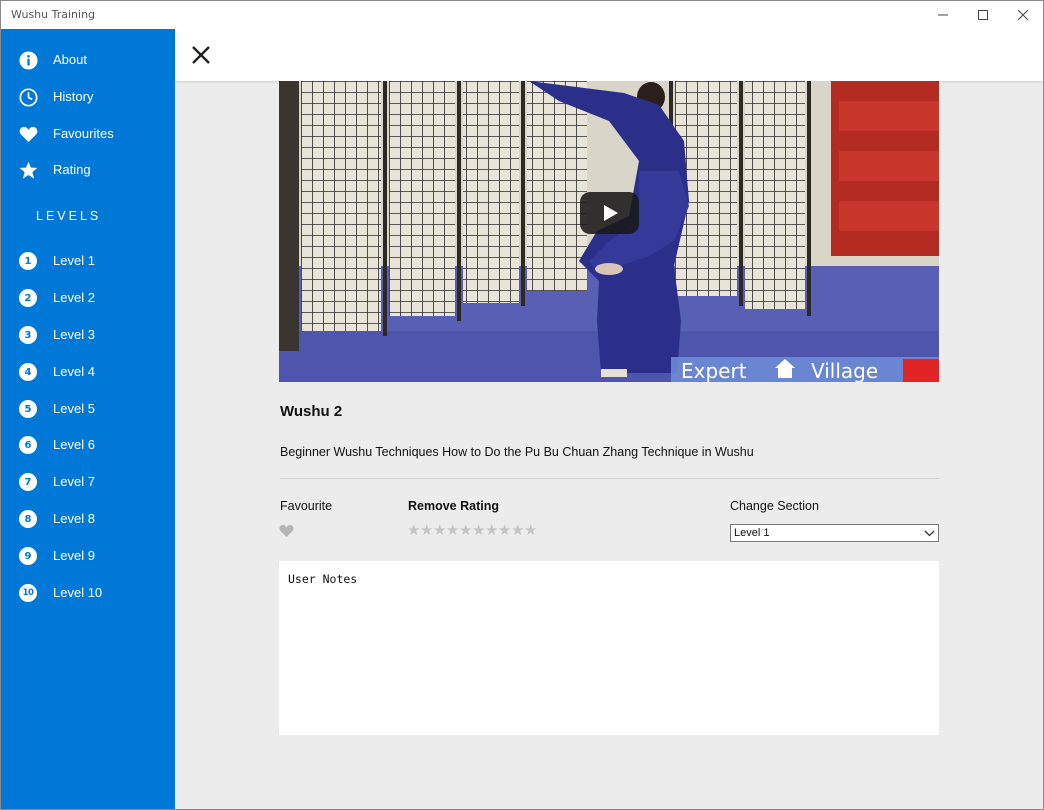 Image resolution: width=1044 pixels, height=810 pixels. I want to click on number-7-icon: 7, so click(28, 482).